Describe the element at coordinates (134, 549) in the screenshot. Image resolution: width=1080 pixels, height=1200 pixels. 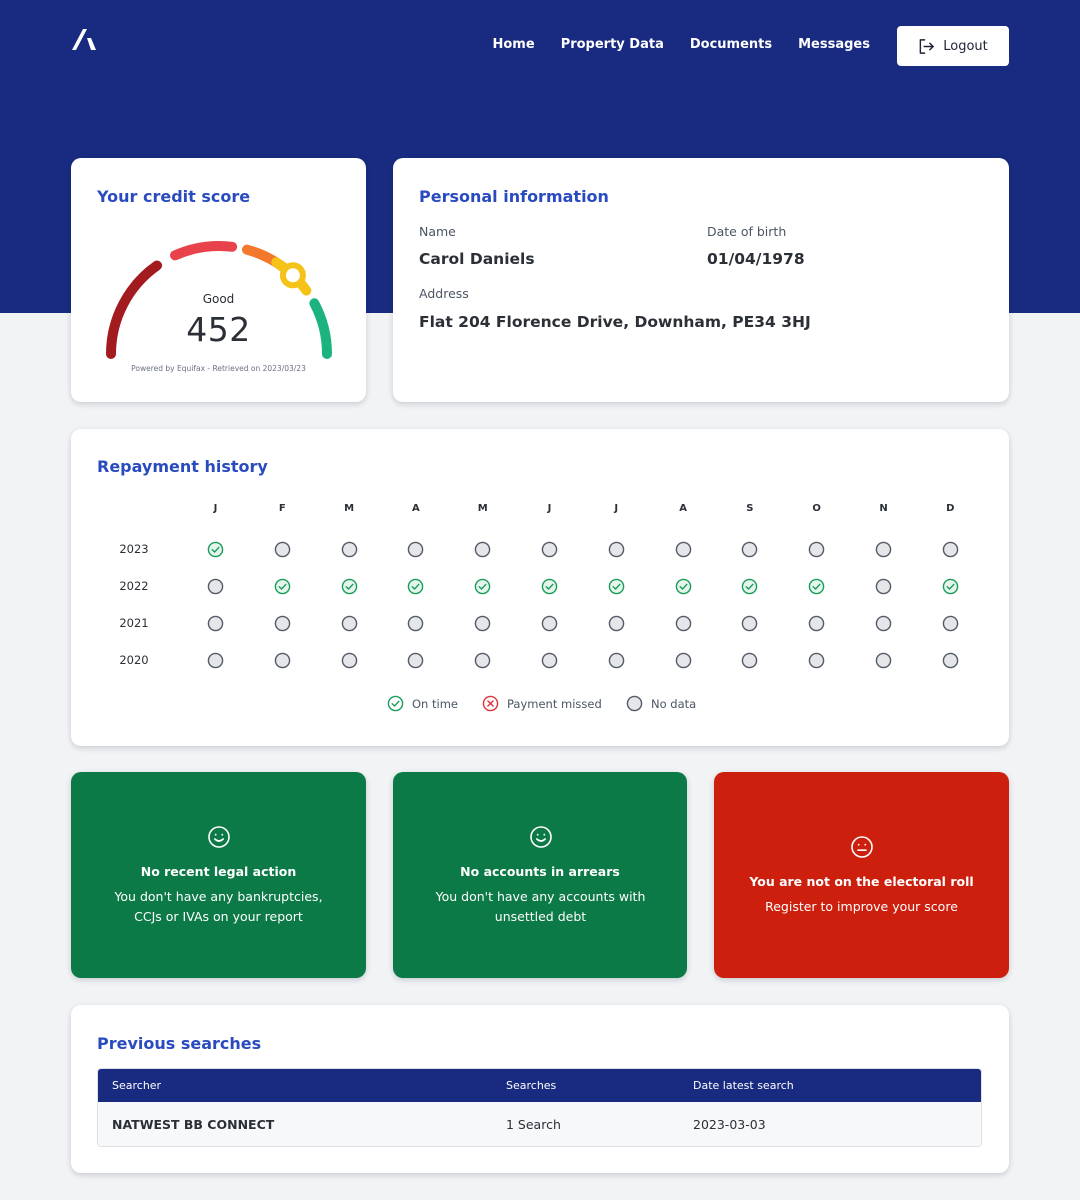
I see `year-label: 2023` at that location.